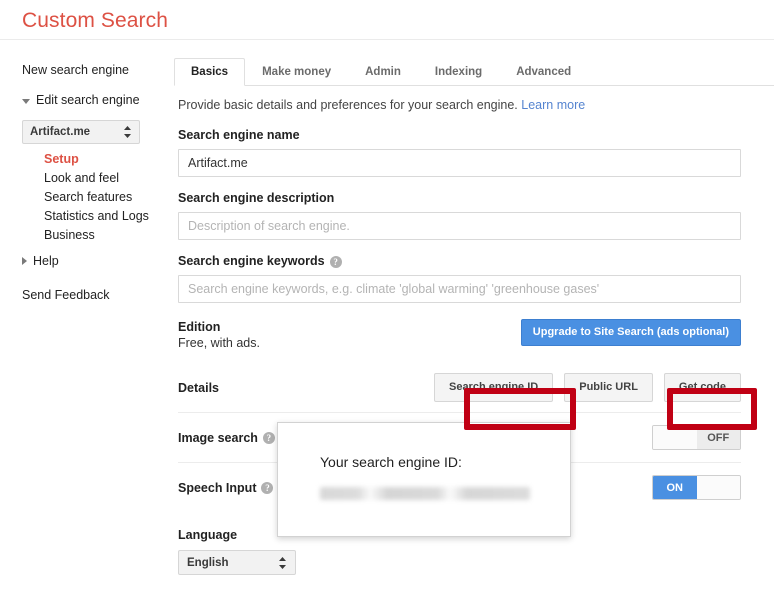 The height and width of the screenshot is (590, 774). What do you see at coordinates (553, 105) in the screenshot?
I see `learn-more-link: Learn more` at bounding box center [553, 105].